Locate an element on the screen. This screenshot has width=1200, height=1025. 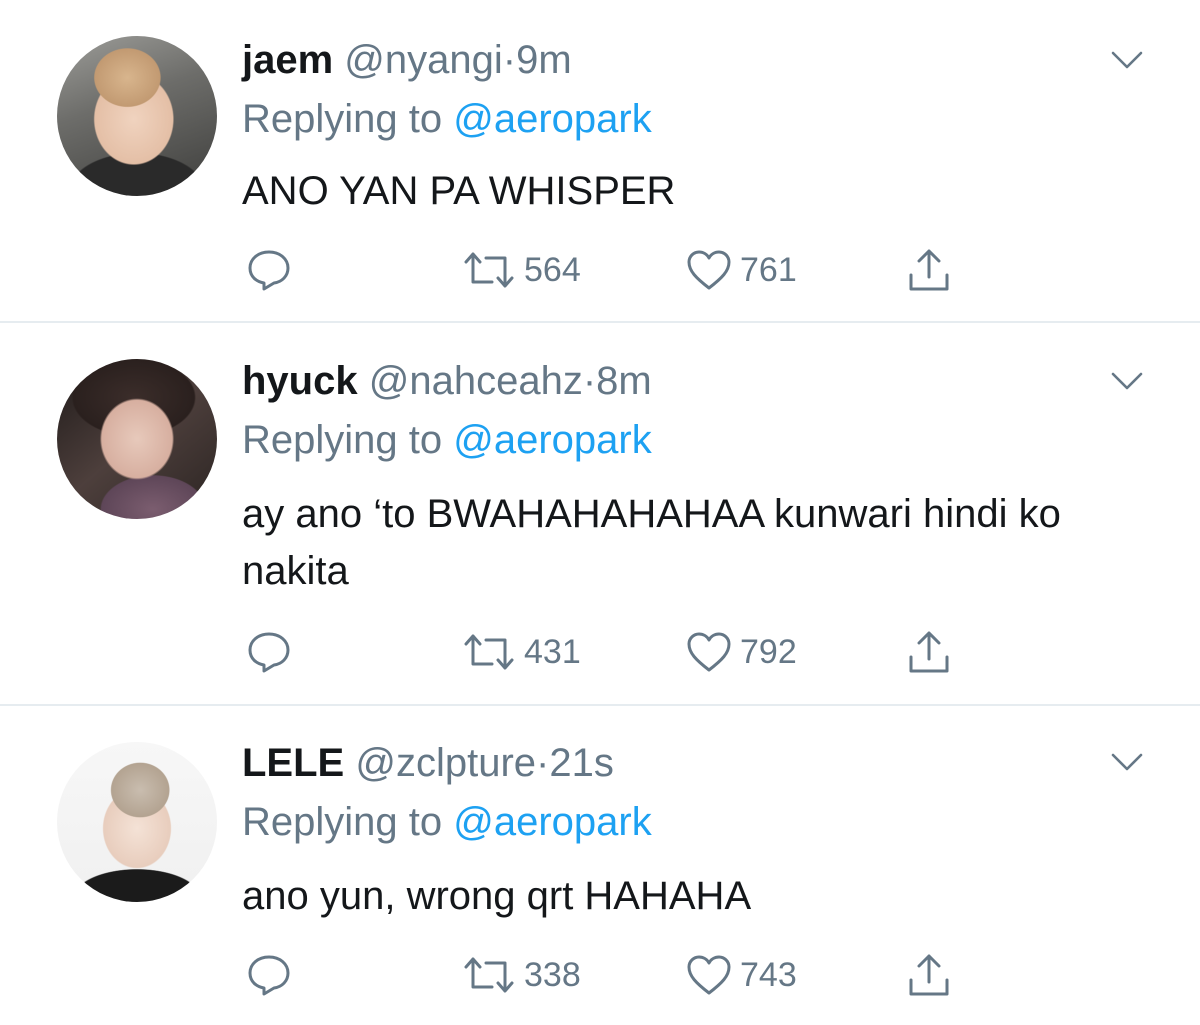
retweet-button: 431 is located at coordinates (521, 652).